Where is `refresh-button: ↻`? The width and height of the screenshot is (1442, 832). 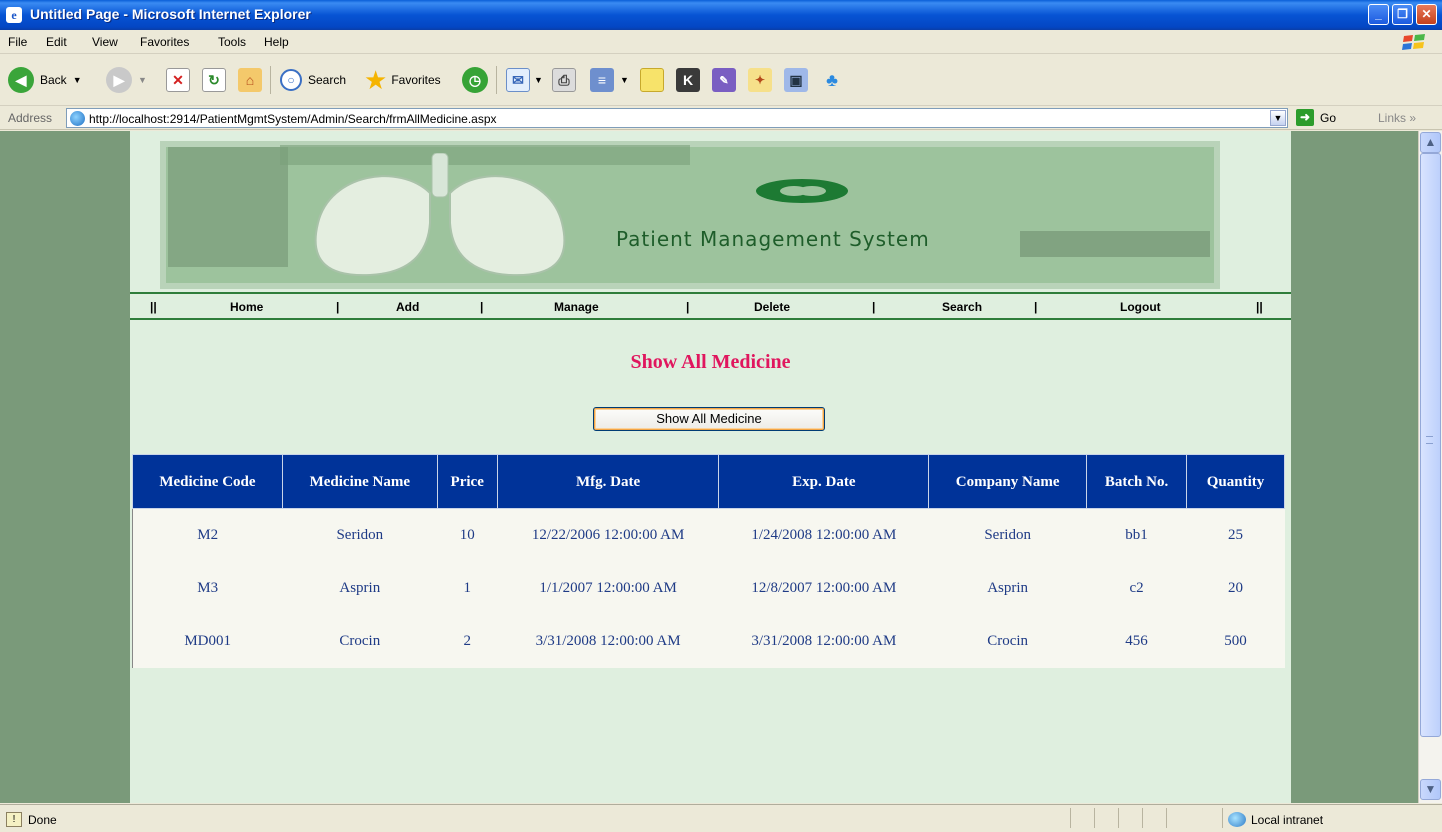 refresh-button: ↻ is located at coordinates (214, 80).